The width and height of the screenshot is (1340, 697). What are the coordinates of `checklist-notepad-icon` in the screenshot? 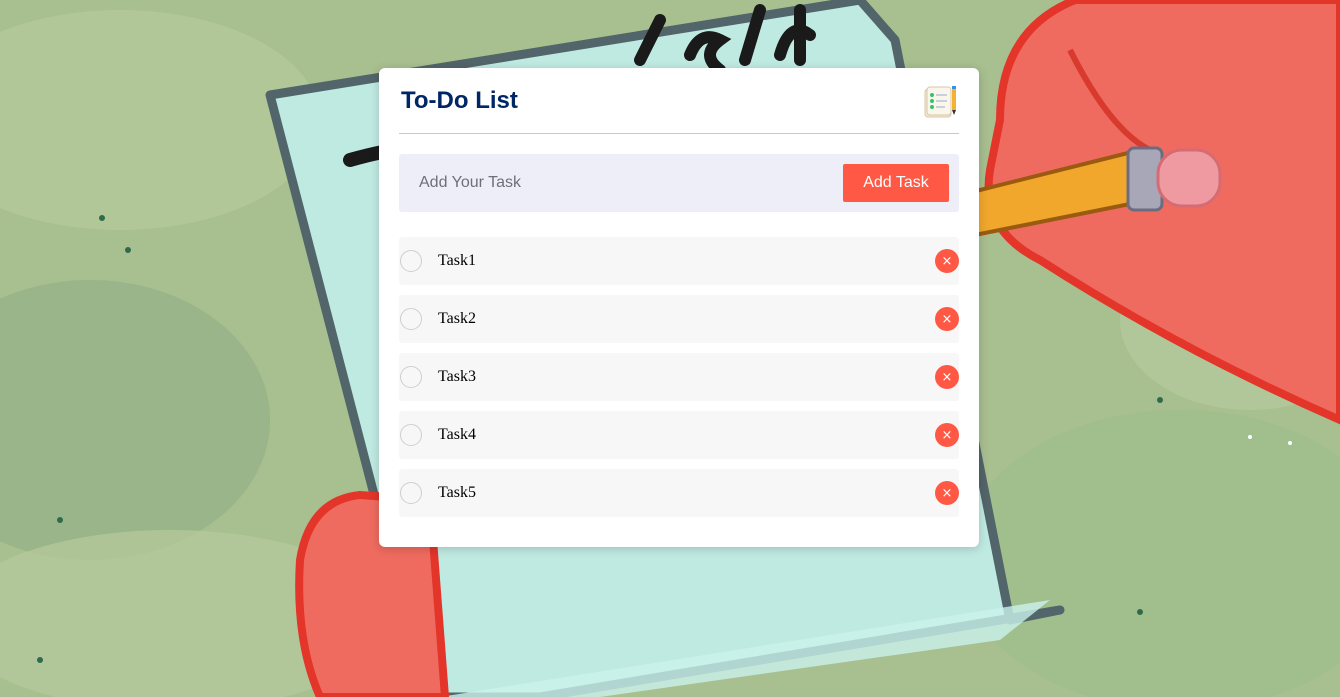 It's located at (940, 101).